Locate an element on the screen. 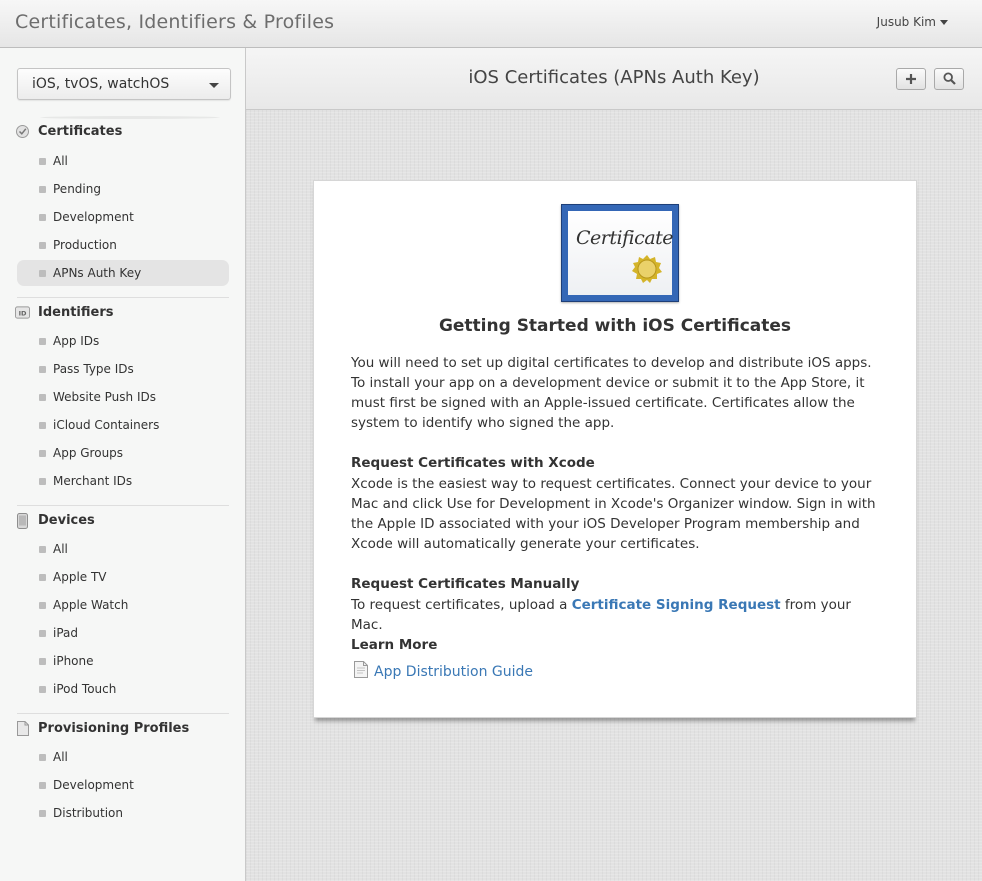 Image resolution: width=982 pixels, height=881 pixels. phone-icon is located at coordinates (22, 520).